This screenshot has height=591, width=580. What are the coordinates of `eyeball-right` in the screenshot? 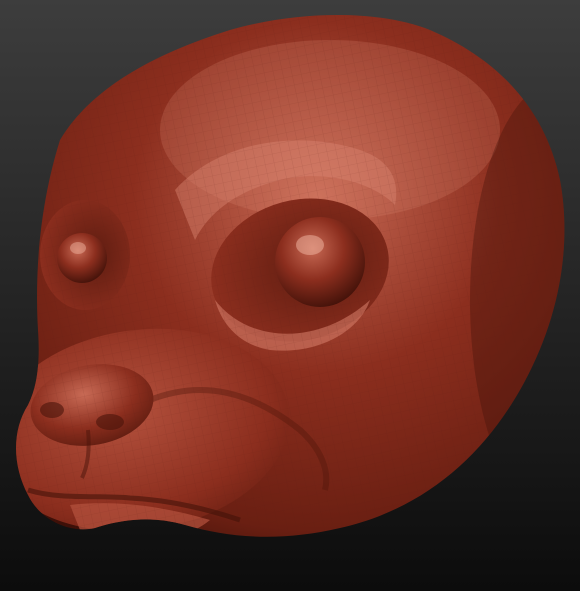 It's located at (320, 262).